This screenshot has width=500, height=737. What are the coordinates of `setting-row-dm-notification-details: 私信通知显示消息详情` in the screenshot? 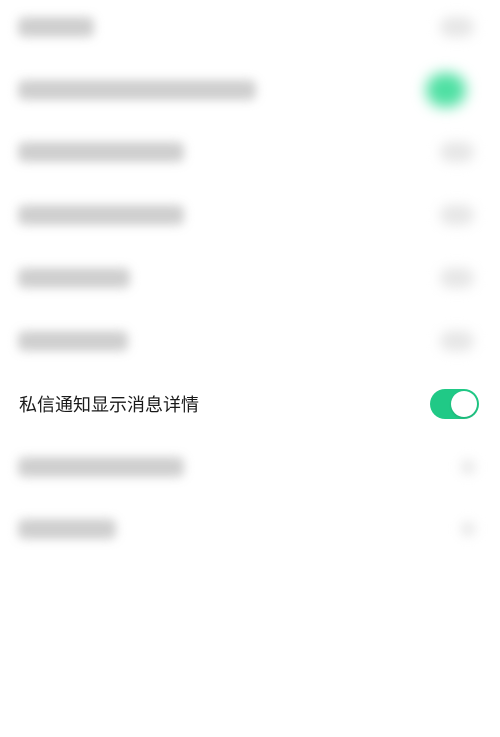 It's located at (250, 404).